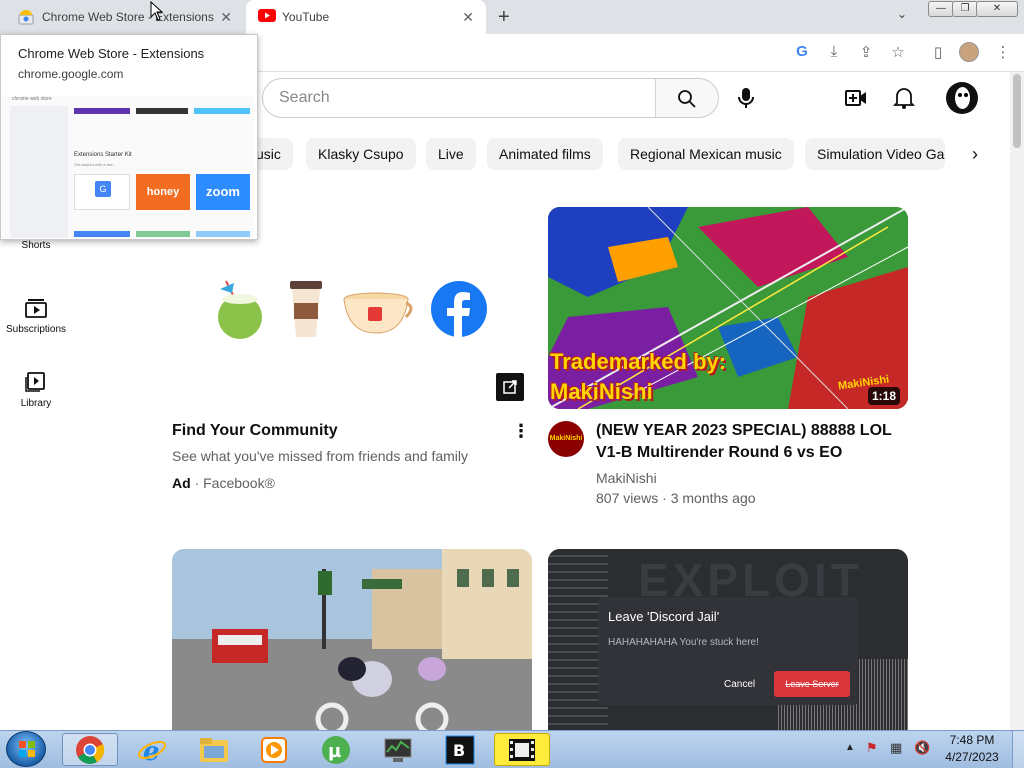 The image size is (1024, 773). Describe the element at coordinates (962, 98) in the screenshot. I see `account-avatar` at that location.